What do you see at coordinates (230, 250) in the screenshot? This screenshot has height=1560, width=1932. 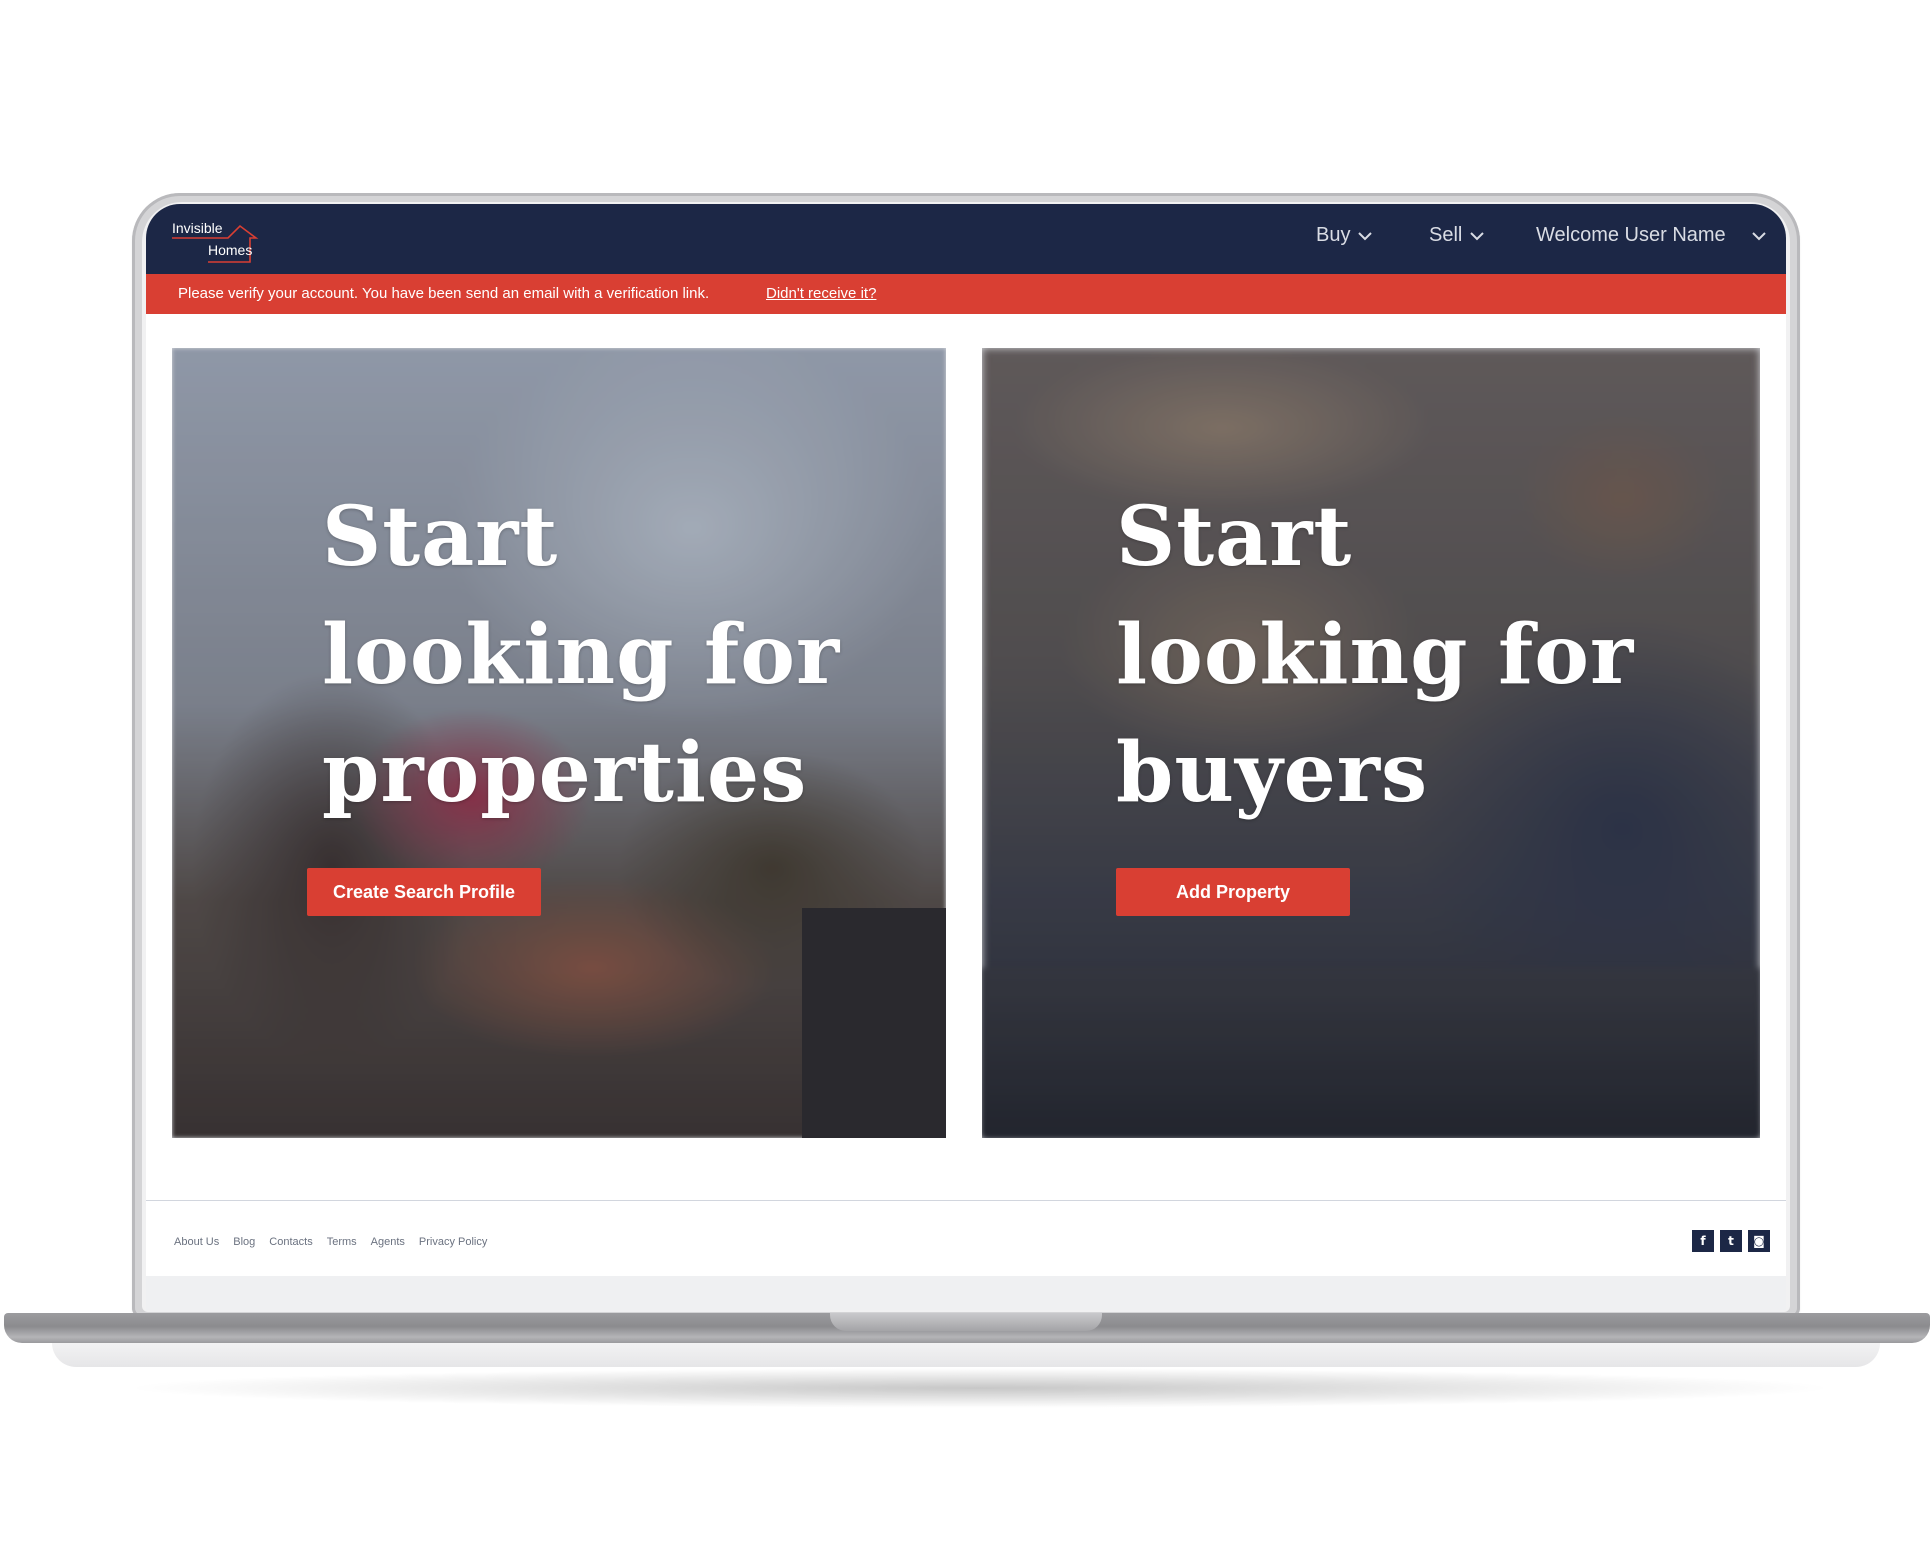 I see `logo-text-homes: Homes` at bounding box center [230, 250].